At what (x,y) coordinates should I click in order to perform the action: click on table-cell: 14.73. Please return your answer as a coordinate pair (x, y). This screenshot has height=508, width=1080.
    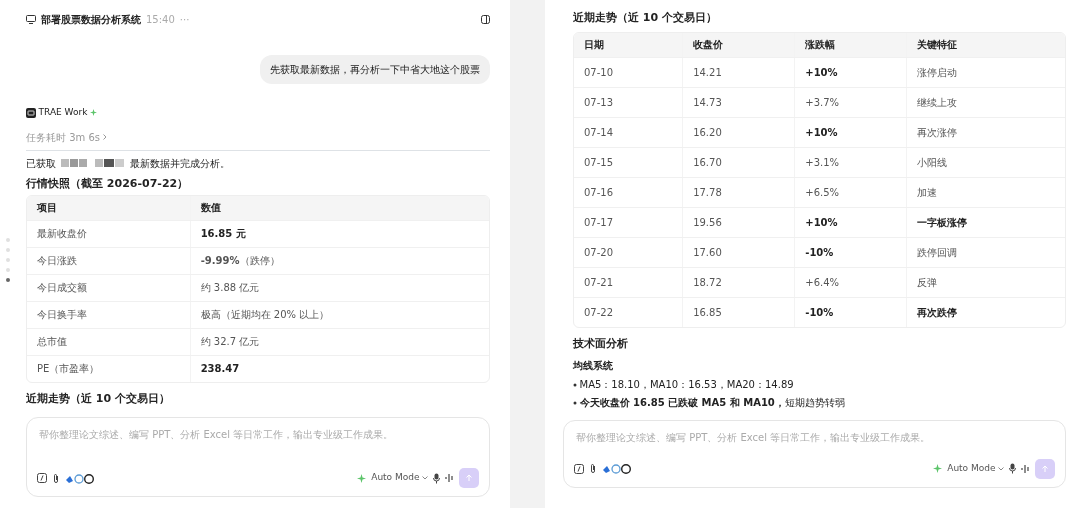
    Looking at the image, I should click on (738, 102).